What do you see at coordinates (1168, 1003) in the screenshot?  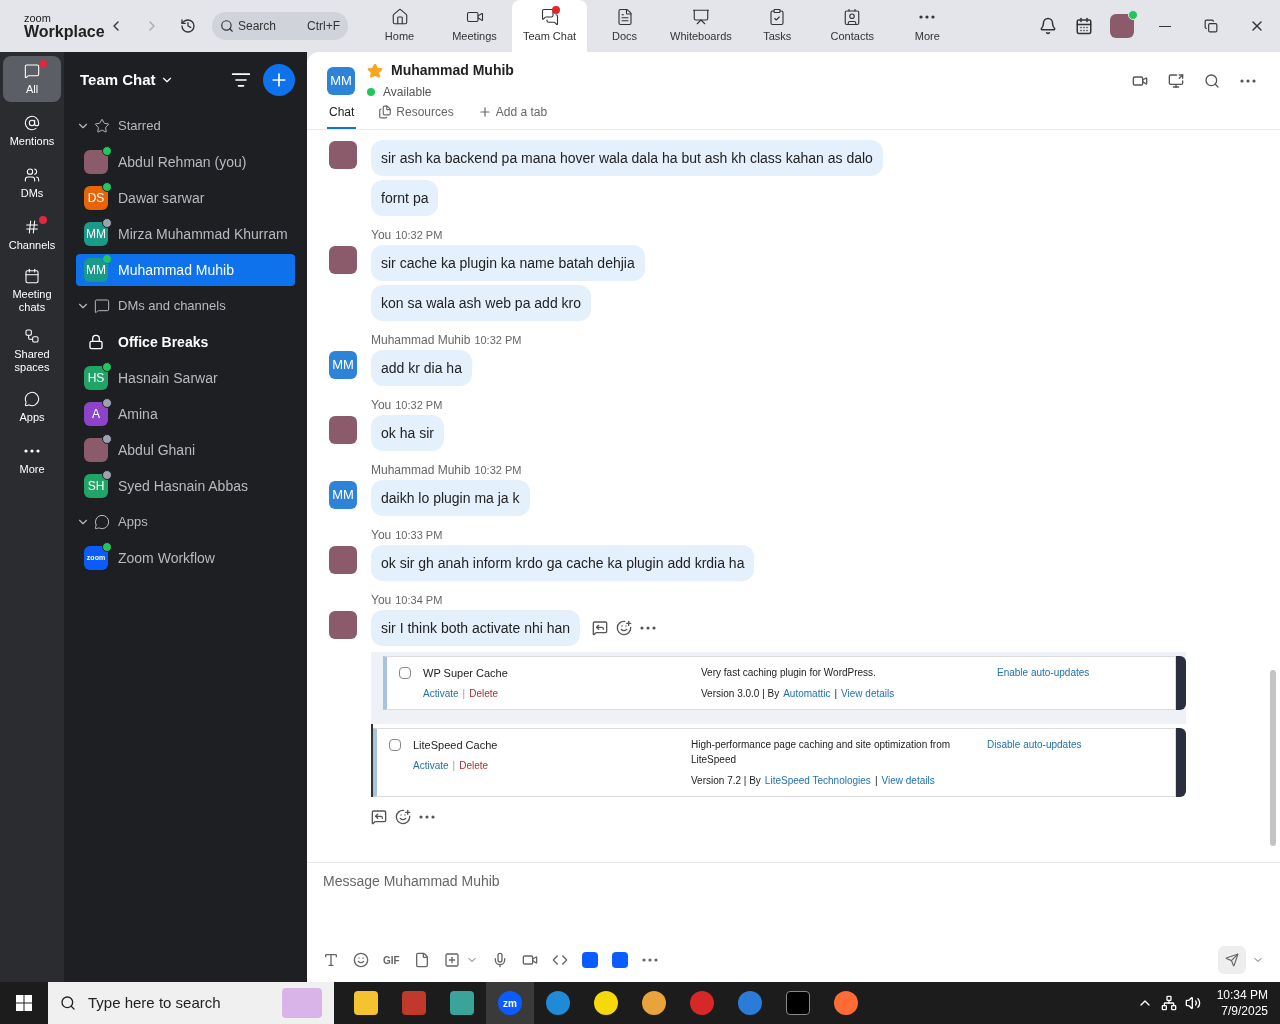 I see `network-icon` at bounding box center [1168, 1003].